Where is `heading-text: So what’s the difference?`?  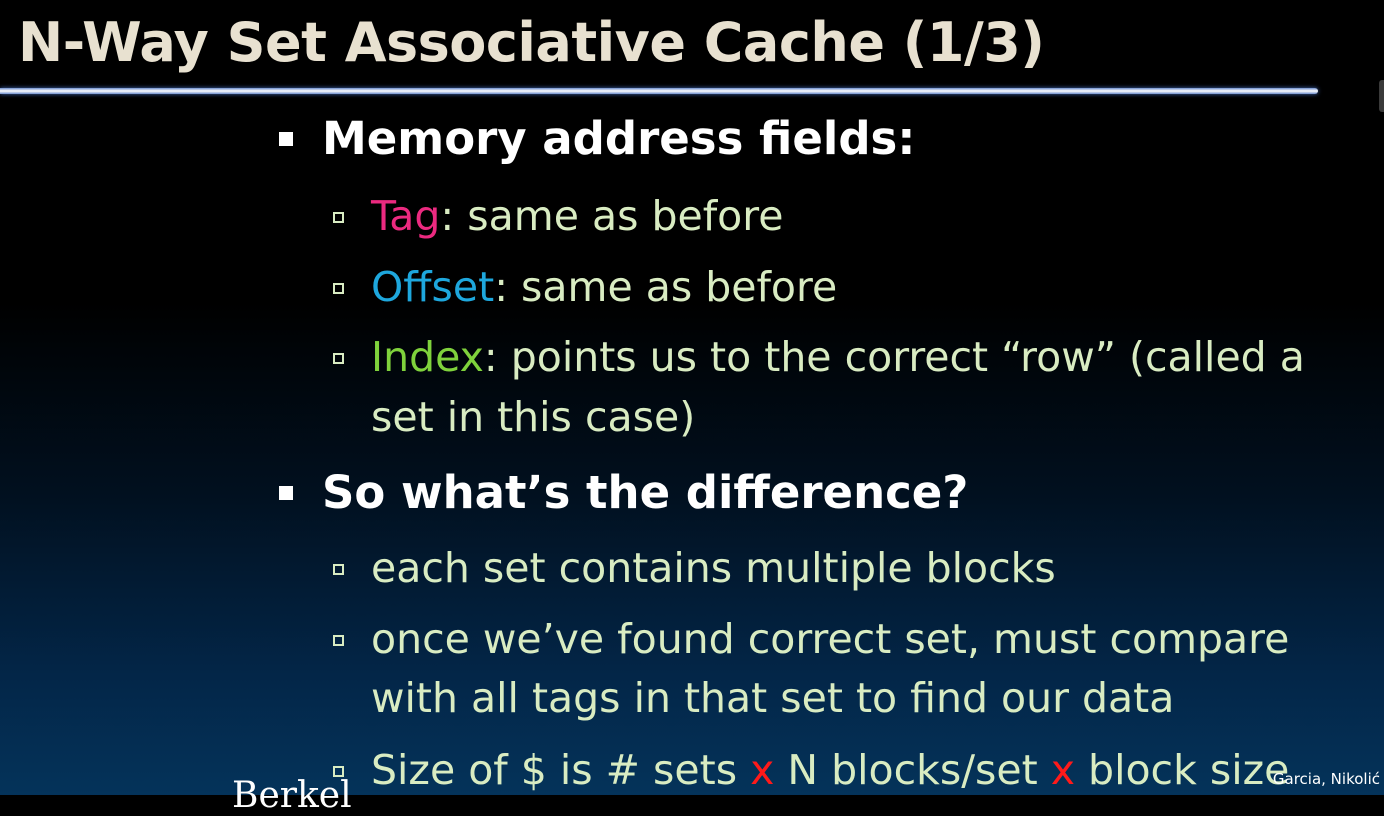
heading-text: So what’s the difference? is located at coordinates (645, 492).